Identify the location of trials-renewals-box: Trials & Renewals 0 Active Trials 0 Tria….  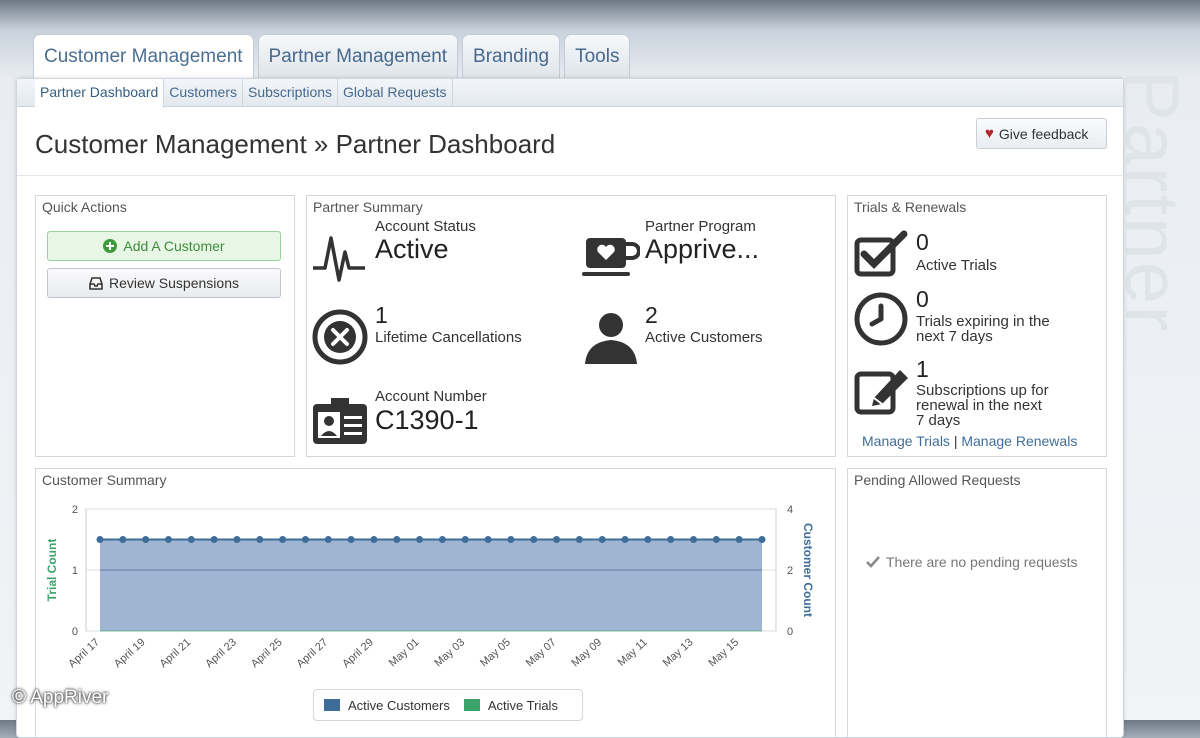
(977, 326).